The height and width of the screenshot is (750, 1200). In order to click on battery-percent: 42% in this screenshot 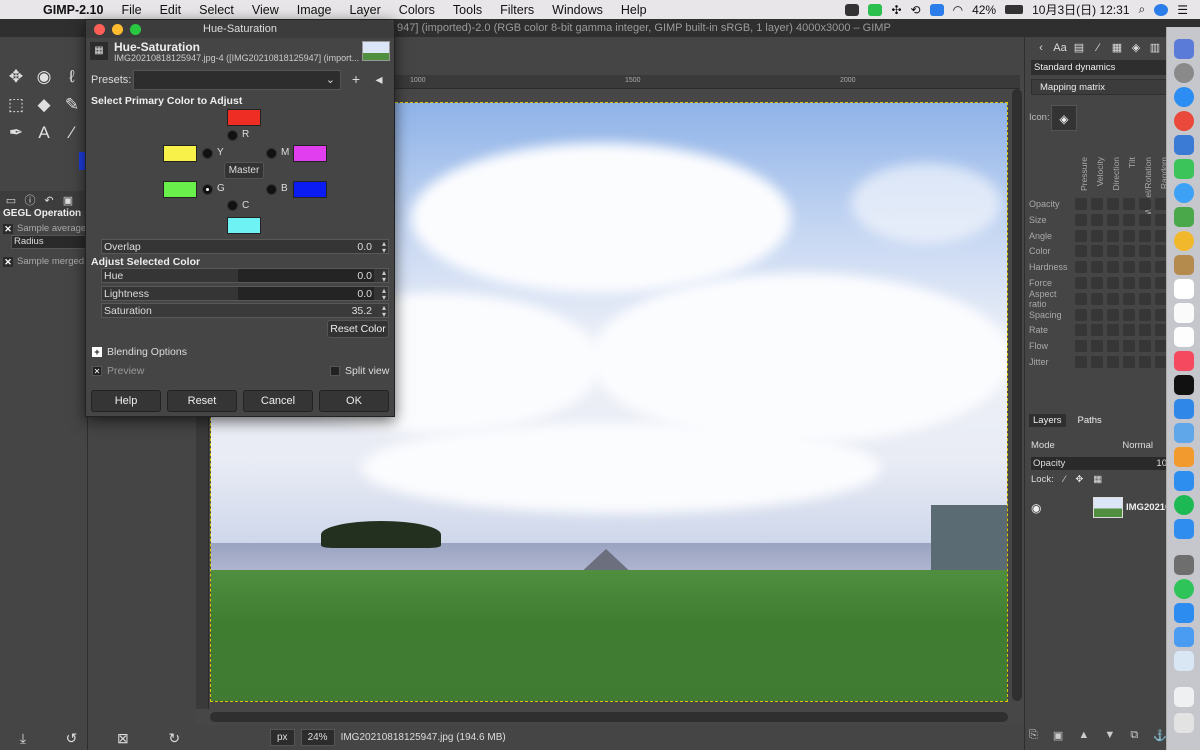, I will do `click(984, 10)`.